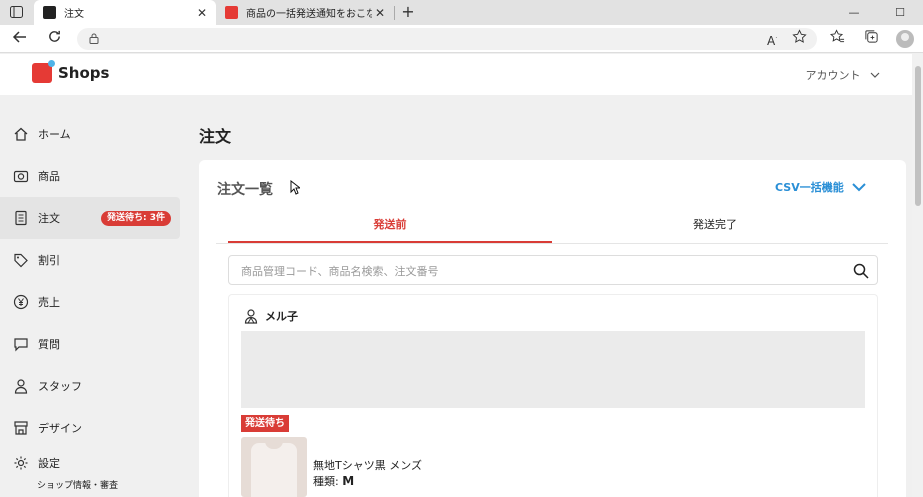  Describe the element at coordinates (136, 218) in the screenshot. I see `pending-shipment-badge: 発送待ち: 3件` at that location.